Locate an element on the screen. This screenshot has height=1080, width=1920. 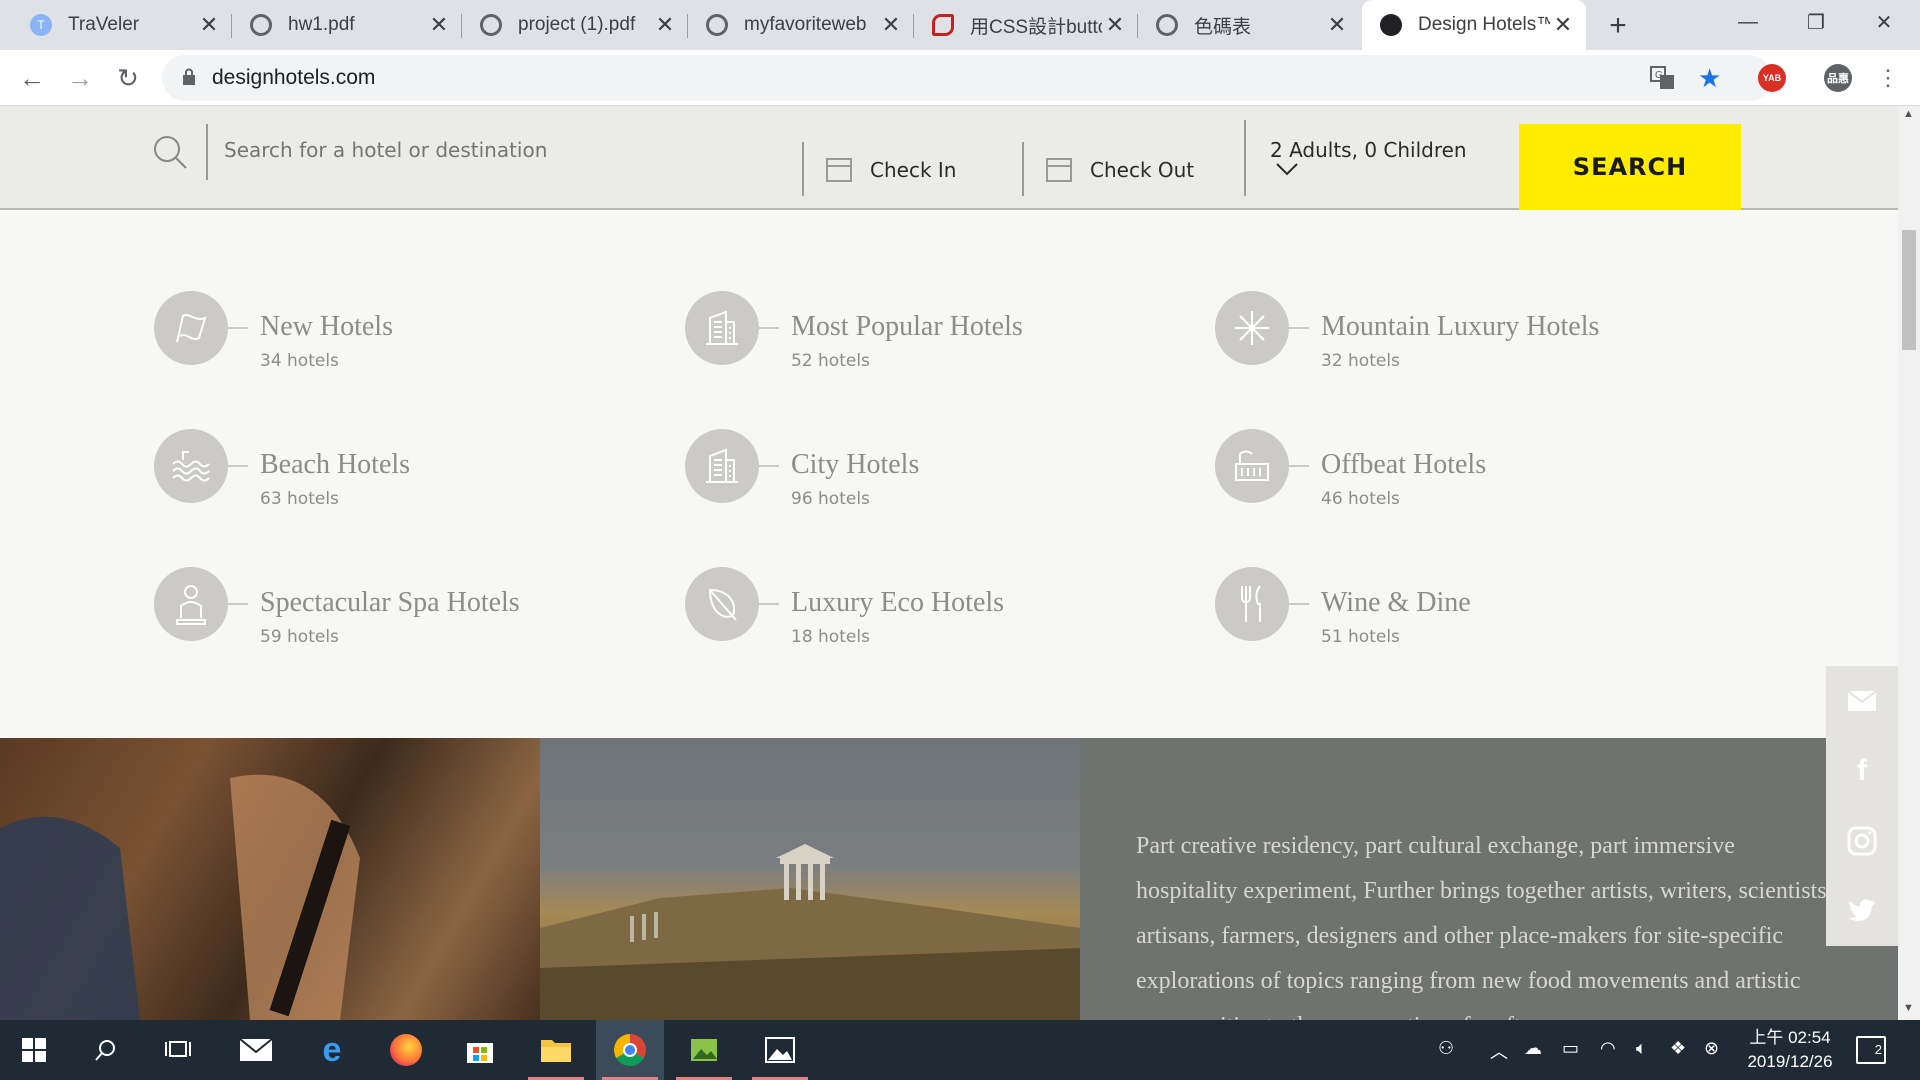
start-button is located at coordinates (34, 1050).